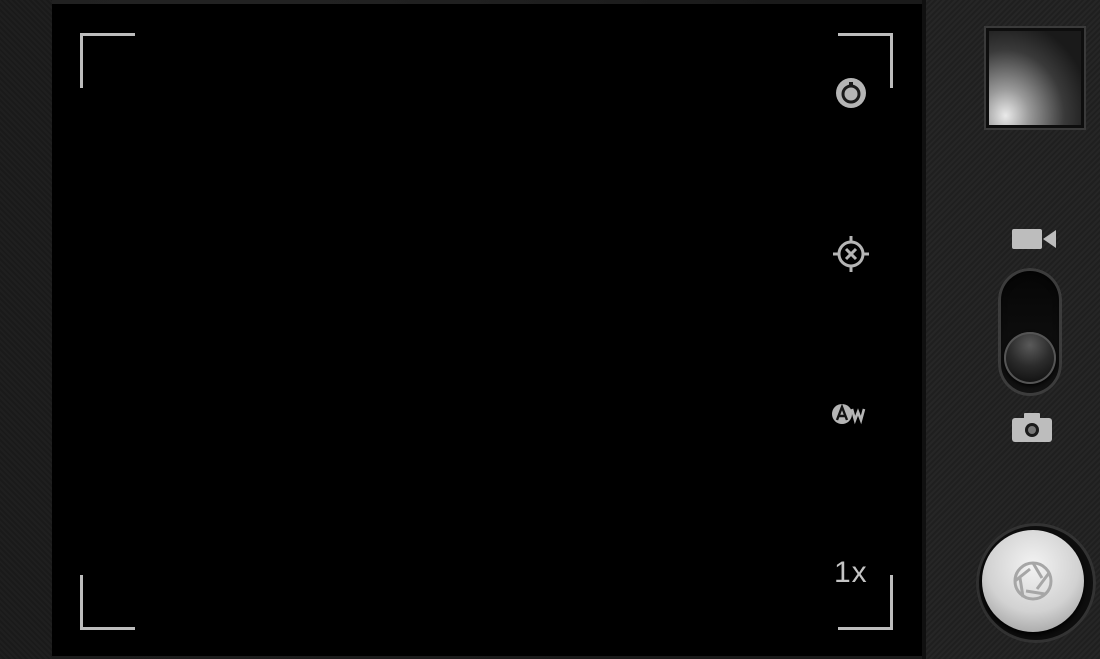  I want to click on focus-mode-button, so click(851, 254).